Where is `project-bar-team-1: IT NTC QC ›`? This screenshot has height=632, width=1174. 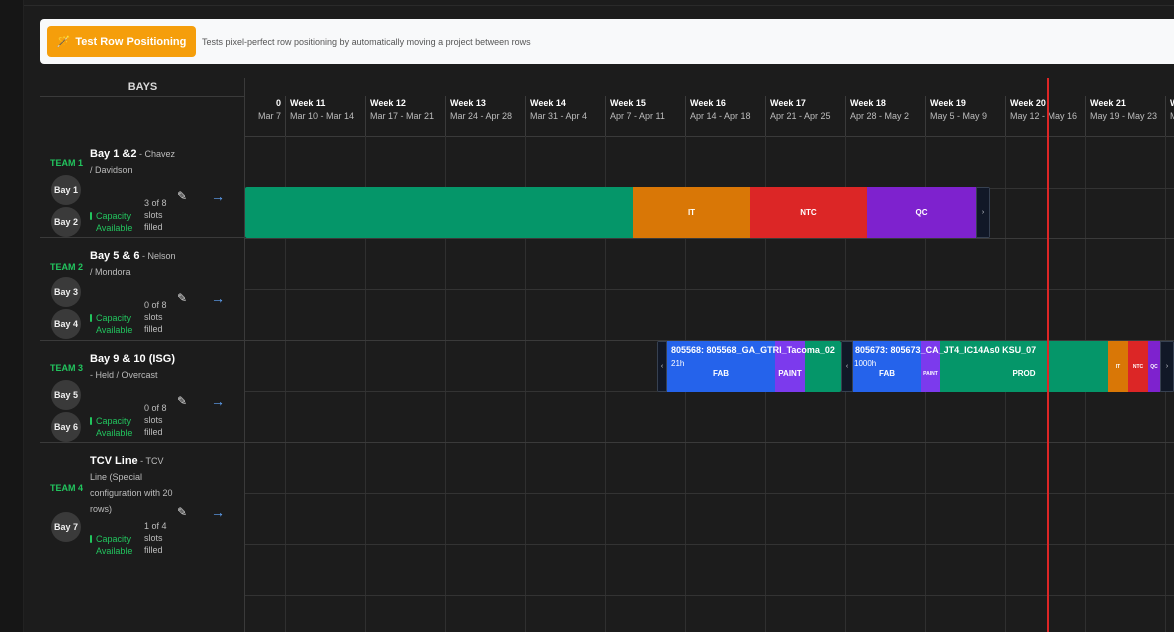 project-bar-team-1: IT NTC QC › is located at coordinates (617, 212).